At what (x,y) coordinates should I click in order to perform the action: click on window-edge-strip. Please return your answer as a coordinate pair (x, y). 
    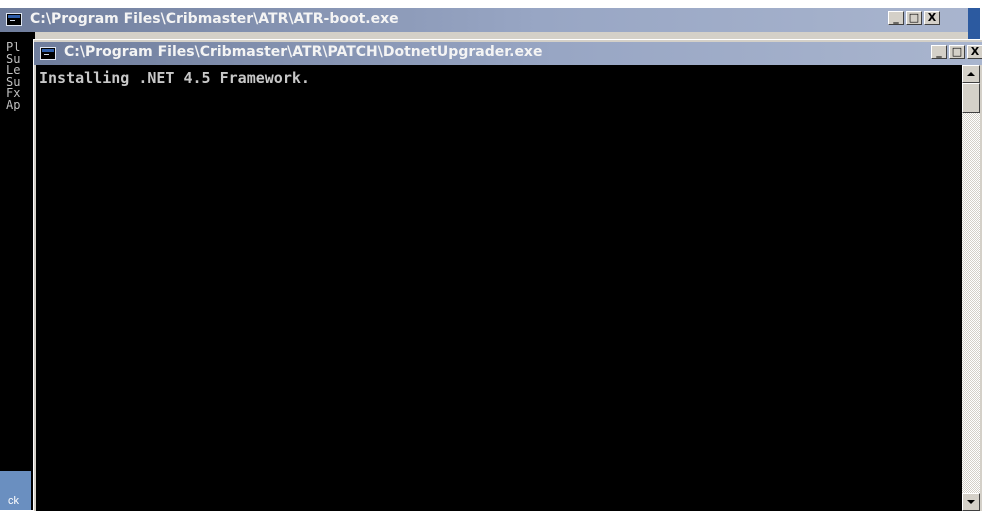
    Looking at the image, I should click on (974, 24).